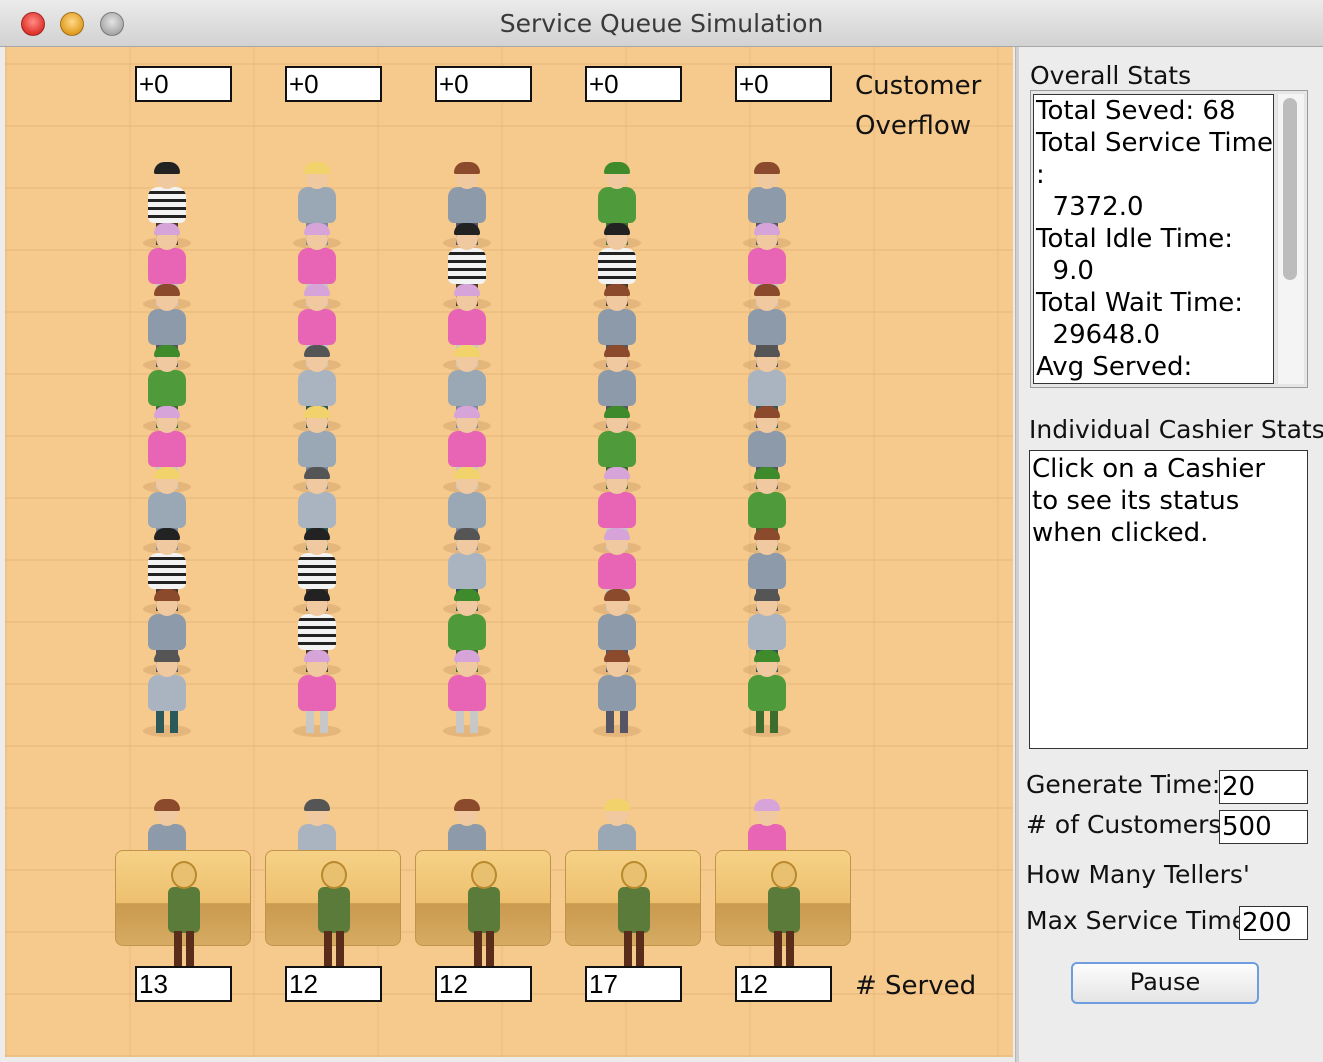 Image resolution: width=1323 pixels, height=1062 pixels. I want to click on served-label: # Served, so click(916, 986).